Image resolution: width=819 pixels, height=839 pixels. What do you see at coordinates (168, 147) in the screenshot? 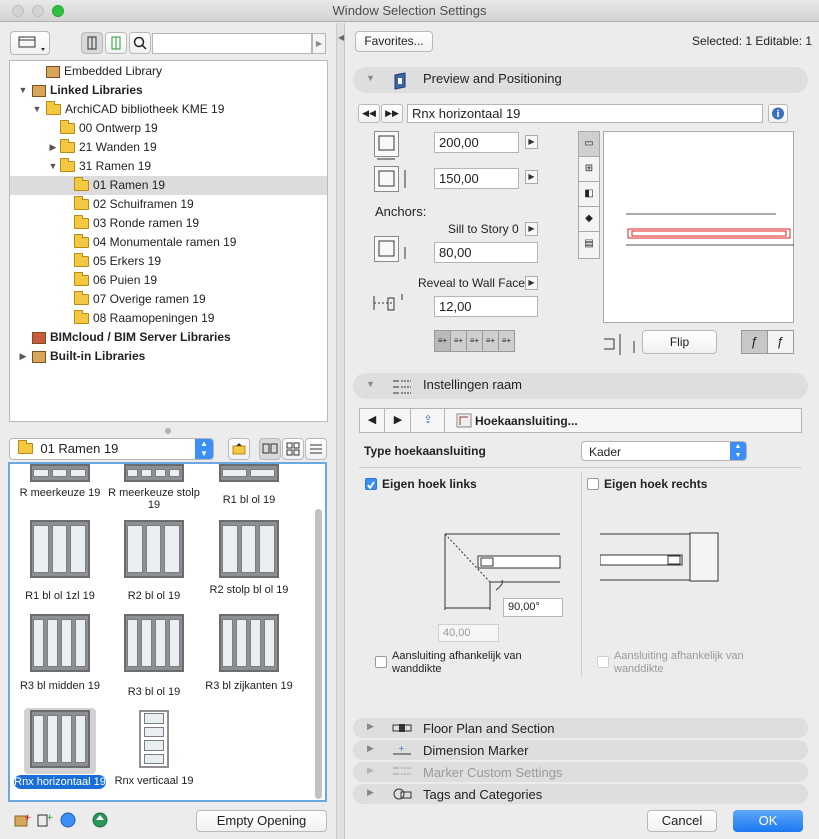
I see `tree-item: ▶ 21 Wanden 19` at bounding box center [168, 147].